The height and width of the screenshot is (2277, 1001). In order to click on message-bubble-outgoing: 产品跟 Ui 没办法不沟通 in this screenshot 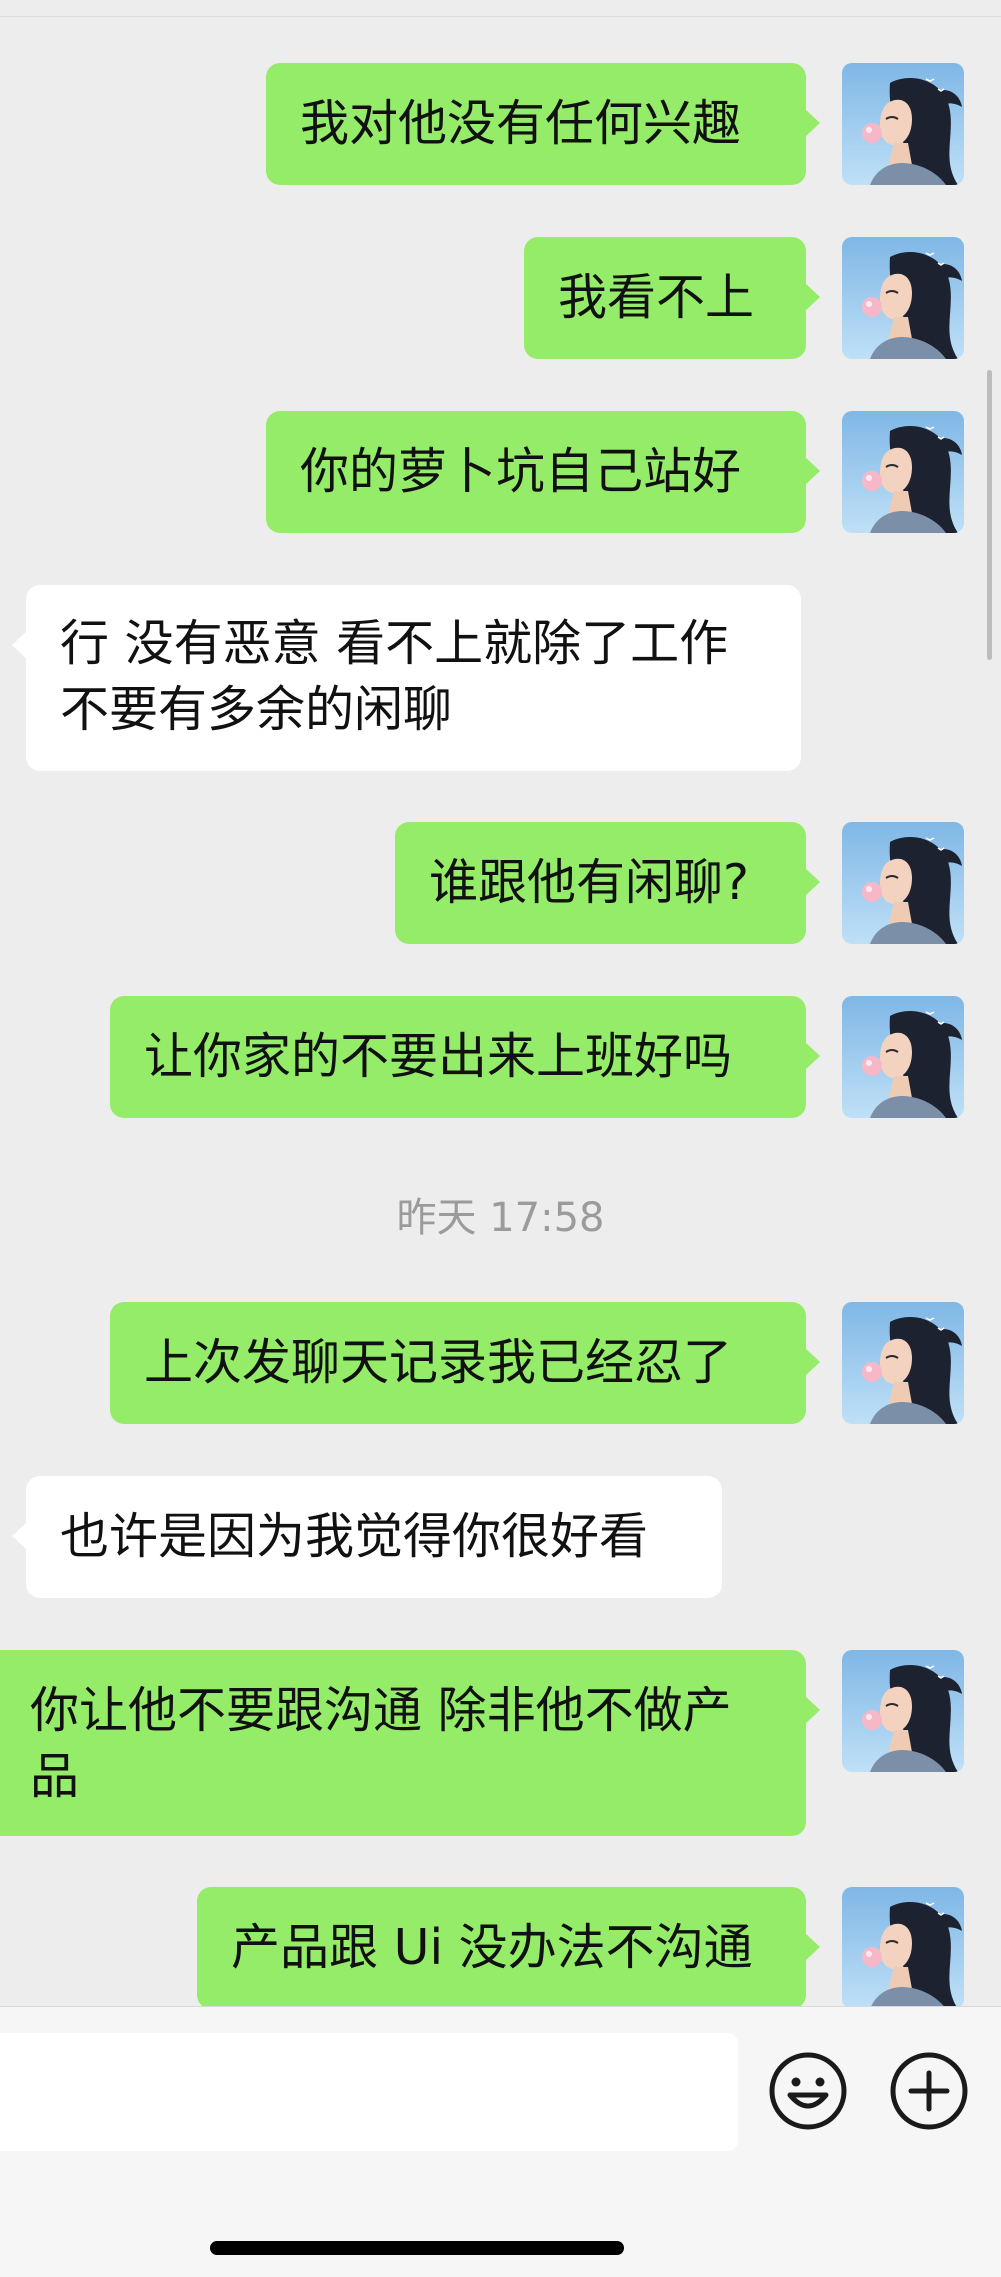, I will do `click(508, 1946)`.